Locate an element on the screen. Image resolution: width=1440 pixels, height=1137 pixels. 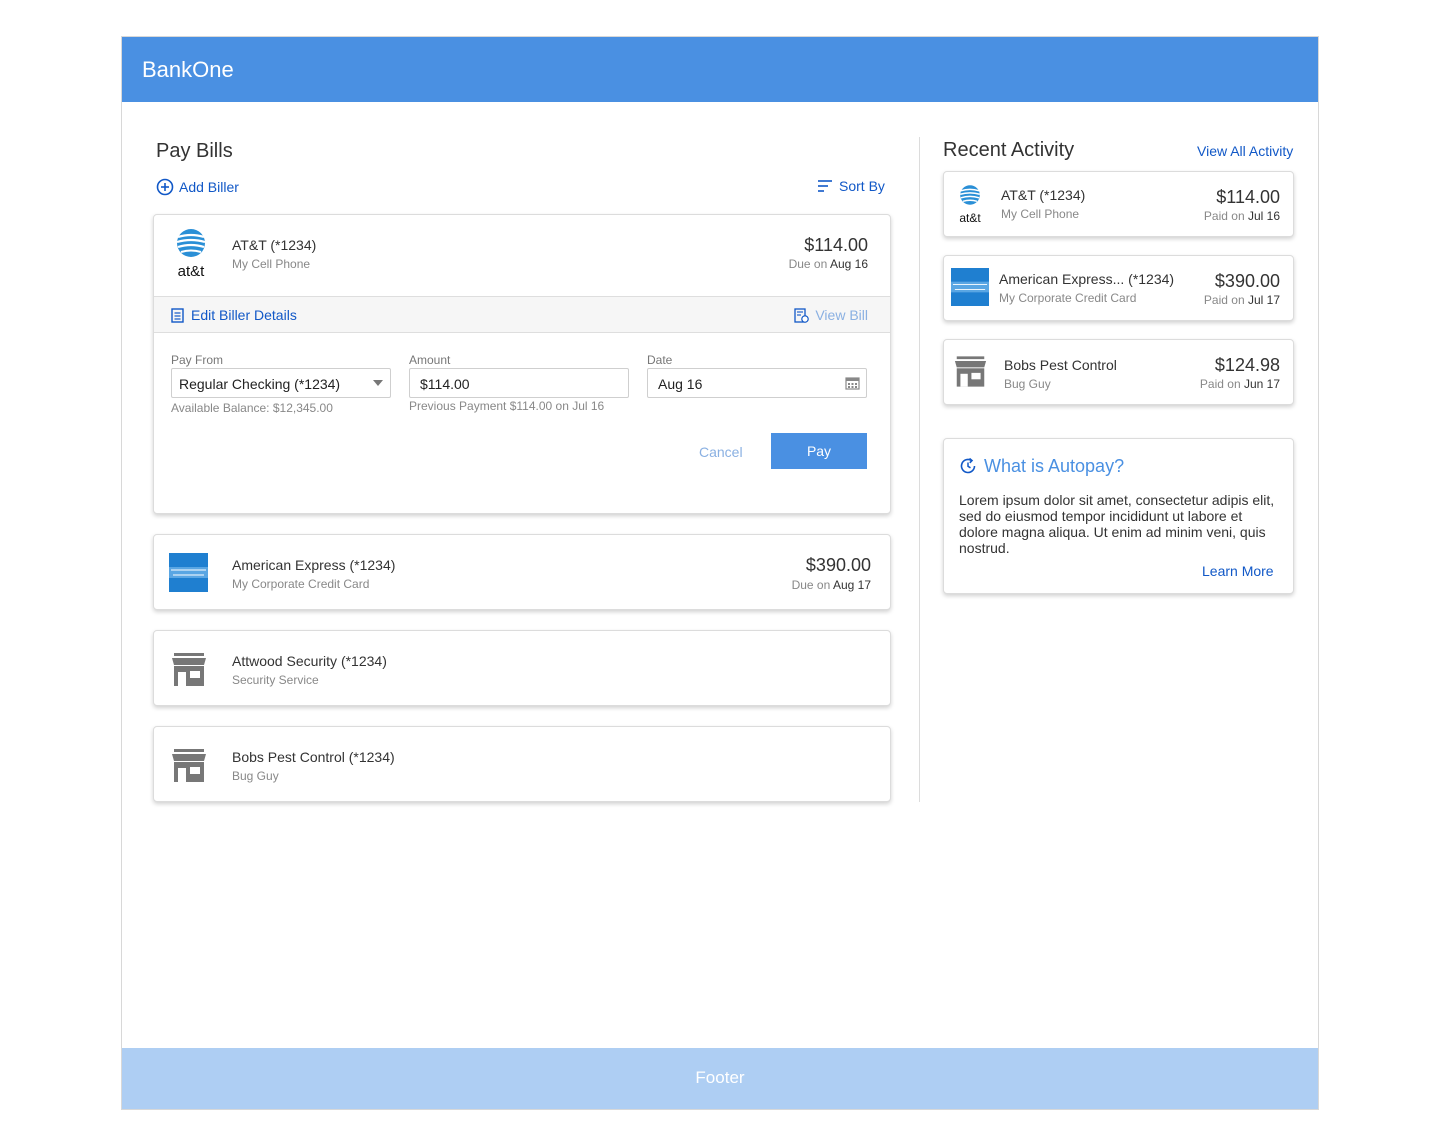
activity-name: American Express... (*1234) is located at coordinates (1087, 279).